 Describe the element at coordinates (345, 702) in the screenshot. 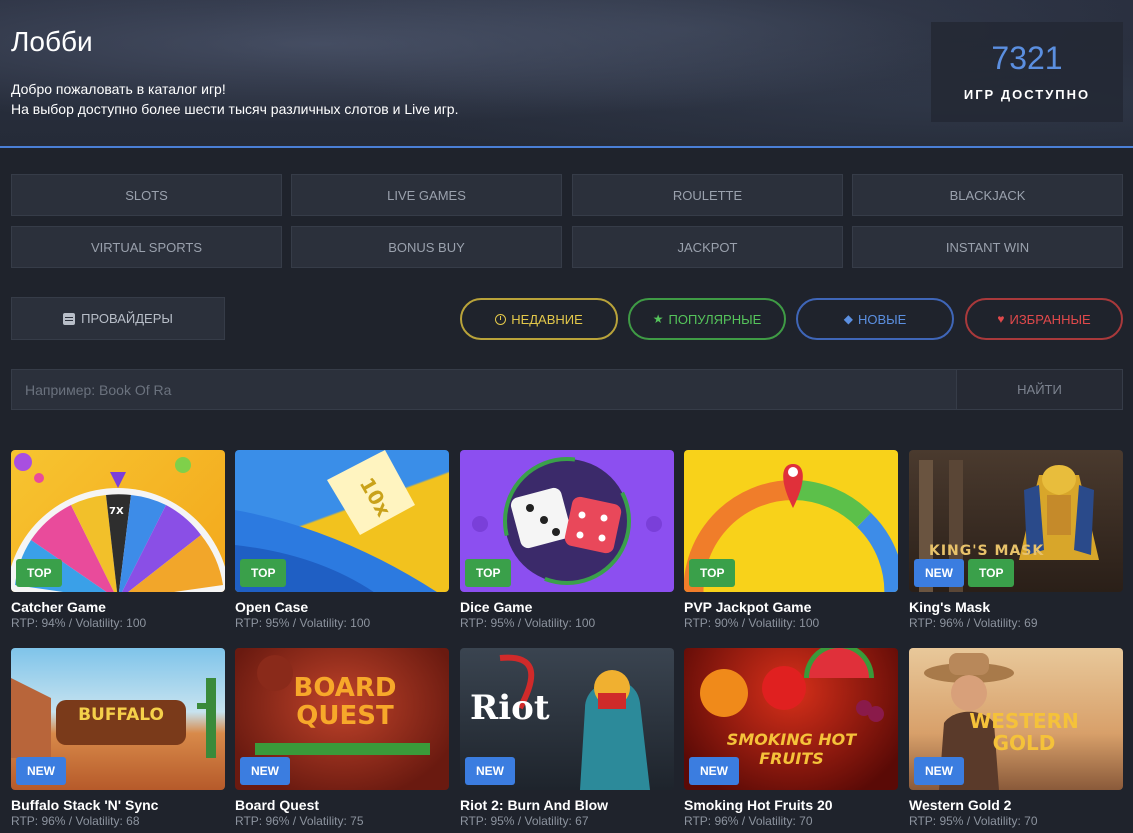

I see `logo-text: BOARD QUEST` at that location.